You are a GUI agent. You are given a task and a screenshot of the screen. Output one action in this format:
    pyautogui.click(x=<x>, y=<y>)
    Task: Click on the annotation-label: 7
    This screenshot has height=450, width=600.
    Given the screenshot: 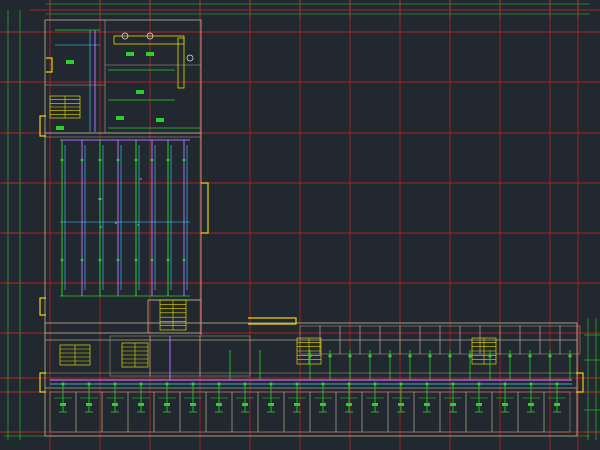 What is the action you would take?
    pyautogui.click(x=138, y=225)
    